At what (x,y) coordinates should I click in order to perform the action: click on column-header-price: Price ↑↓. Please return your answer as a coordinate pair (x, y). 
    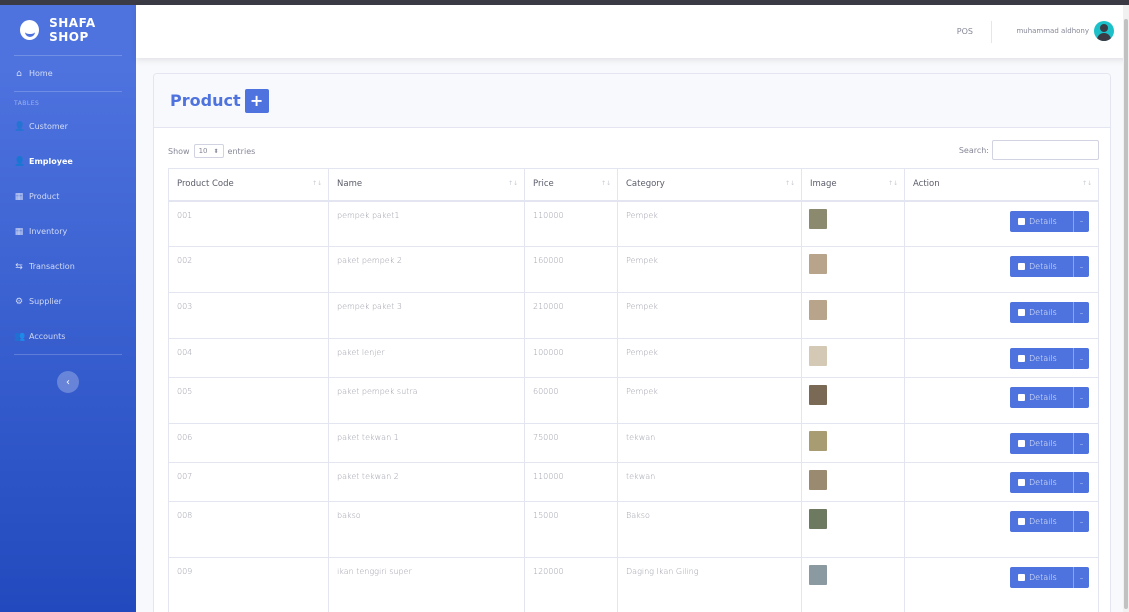
    Looking at the image, I should click on (571, 185).